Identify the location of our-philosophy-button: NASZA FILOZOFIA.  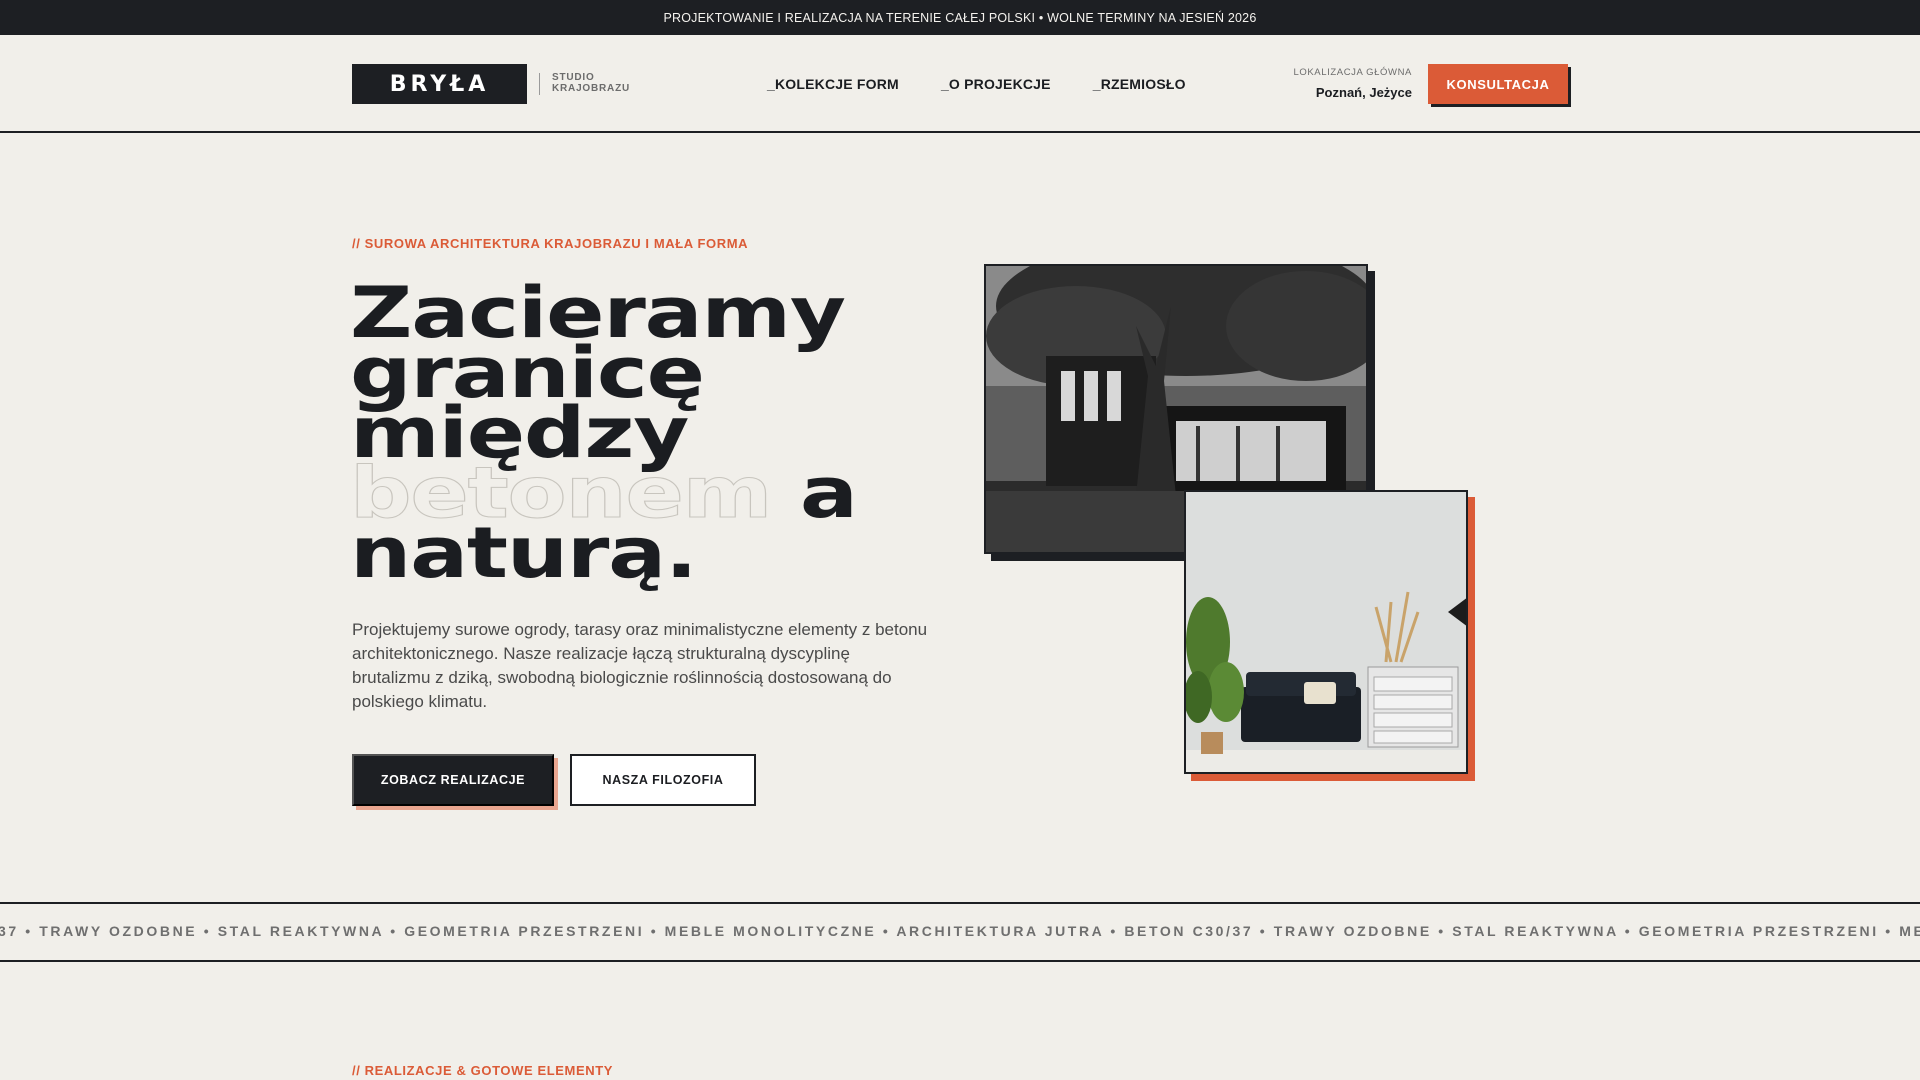
(663, 780).